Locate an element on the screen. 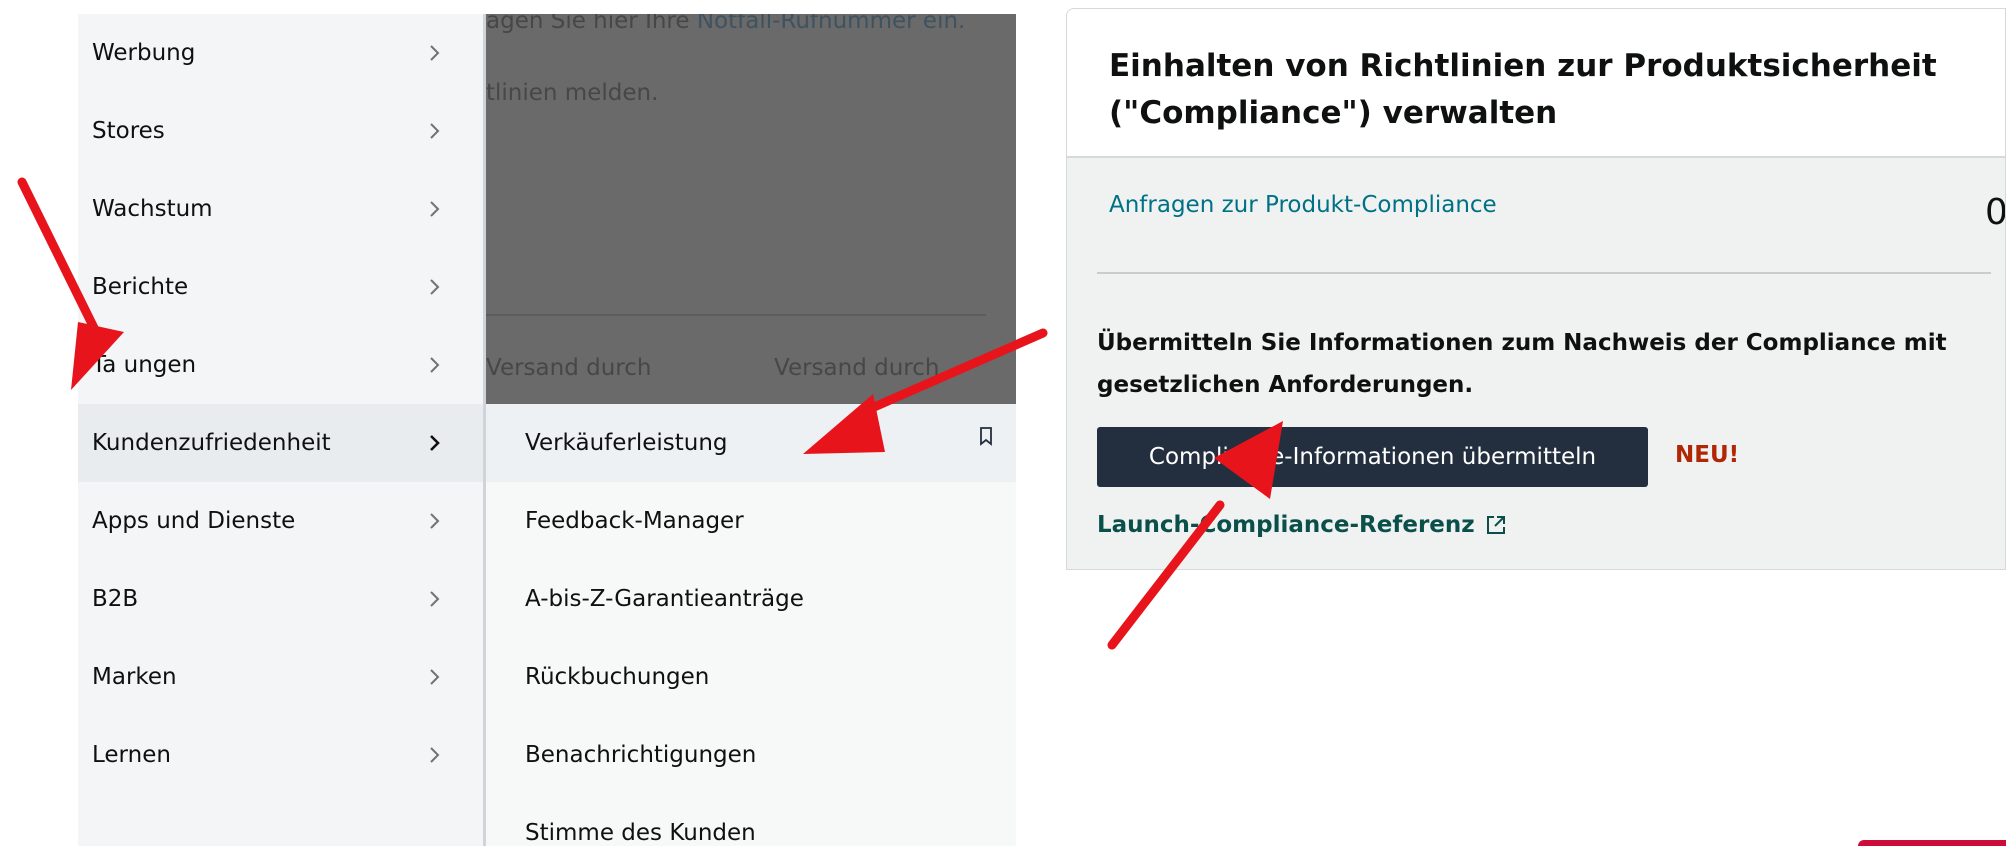 The width and height of the screenshot is (2006, 846). menu-item-label: Wachstum is located at coordinates (152, 209).